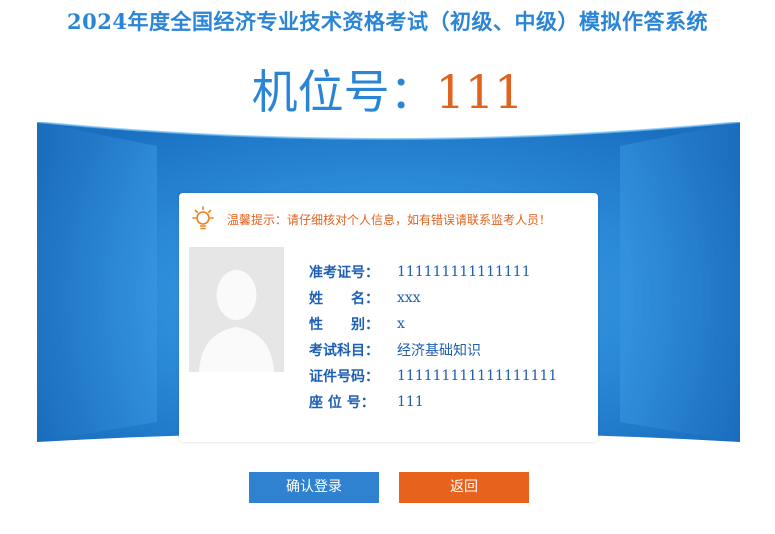 The height and width of the screenshot is (534, 775). What do you see at coordinates (236, 309) in the screenshot?
I see `user-silhouette-icon` at bounding box center [236, 309].